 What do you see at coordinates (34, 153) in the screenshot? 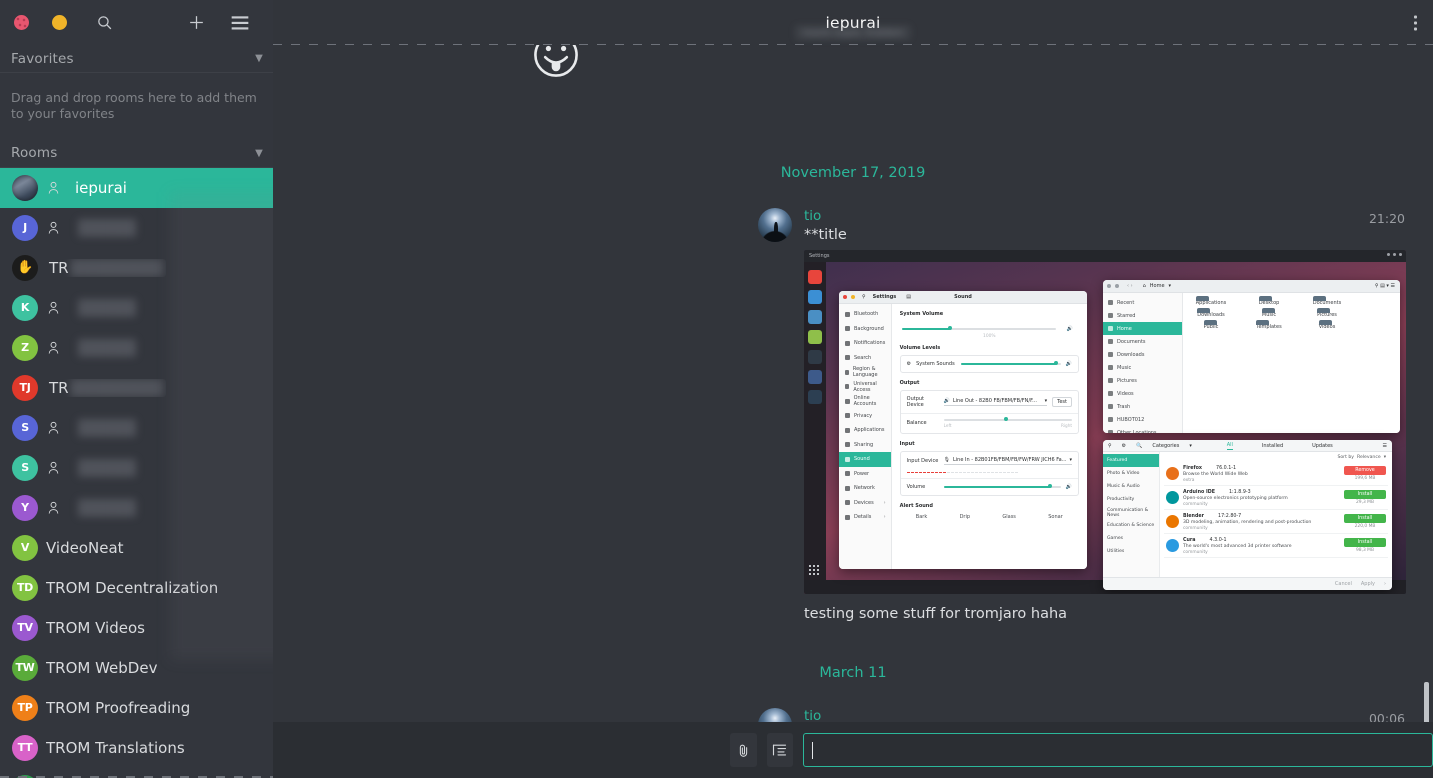
I see `rooms-title: Rooms` at bounding box center [34, 153].